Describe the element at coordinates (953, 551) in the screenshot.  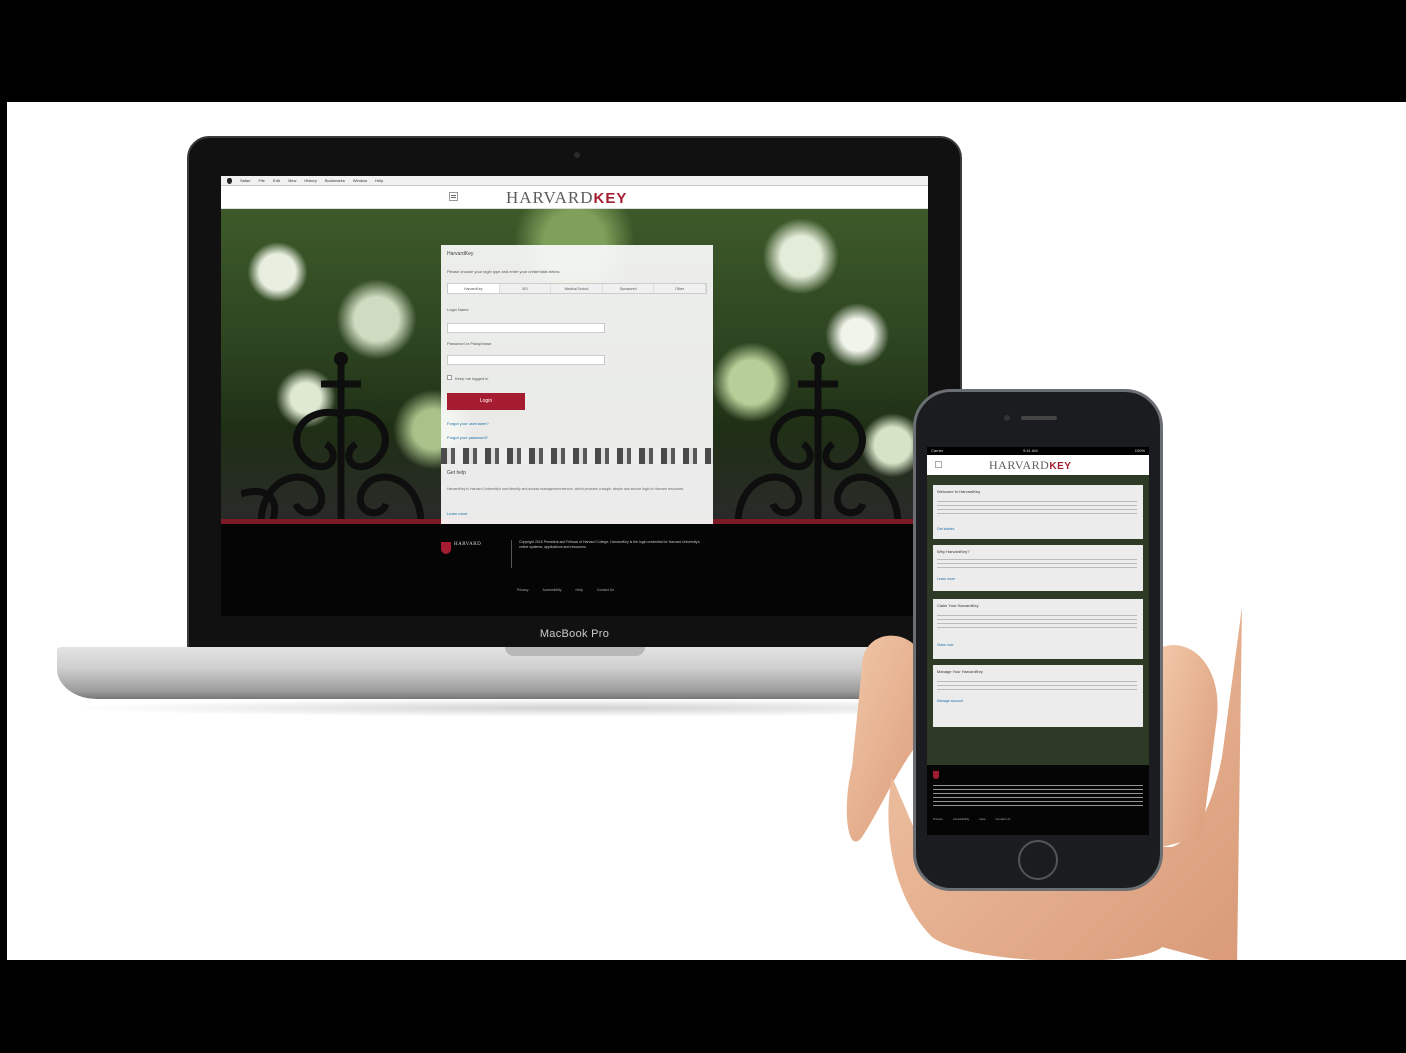
I see `card-heading: Why HarvardKey?` at that location.